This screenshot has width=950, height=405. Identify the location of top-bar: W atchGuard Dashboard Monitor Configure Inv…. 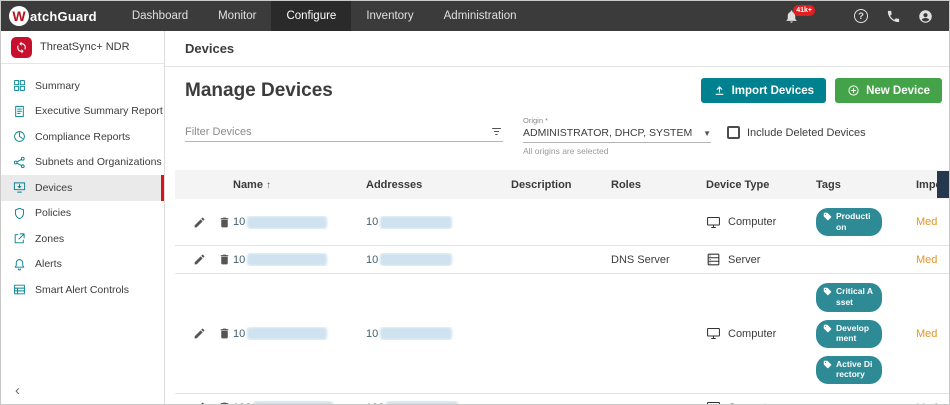
(475, 16).